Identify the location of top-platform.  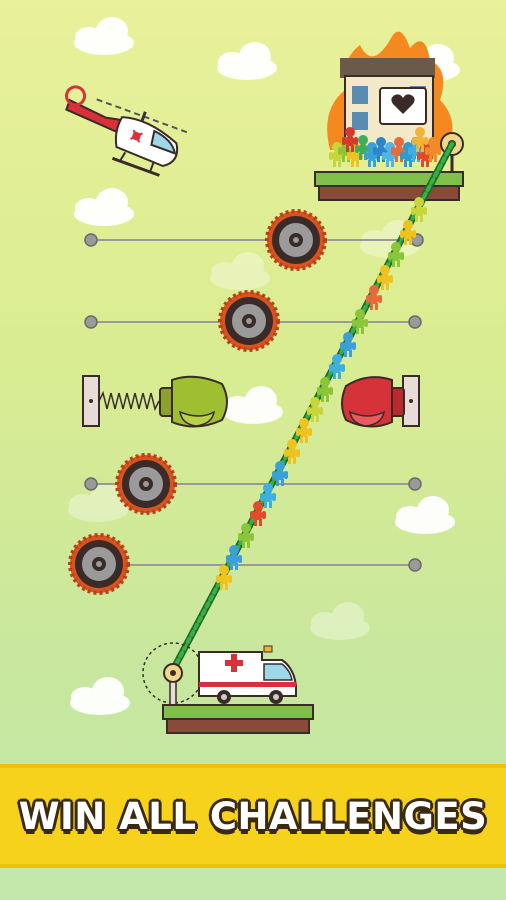
(389, 186).